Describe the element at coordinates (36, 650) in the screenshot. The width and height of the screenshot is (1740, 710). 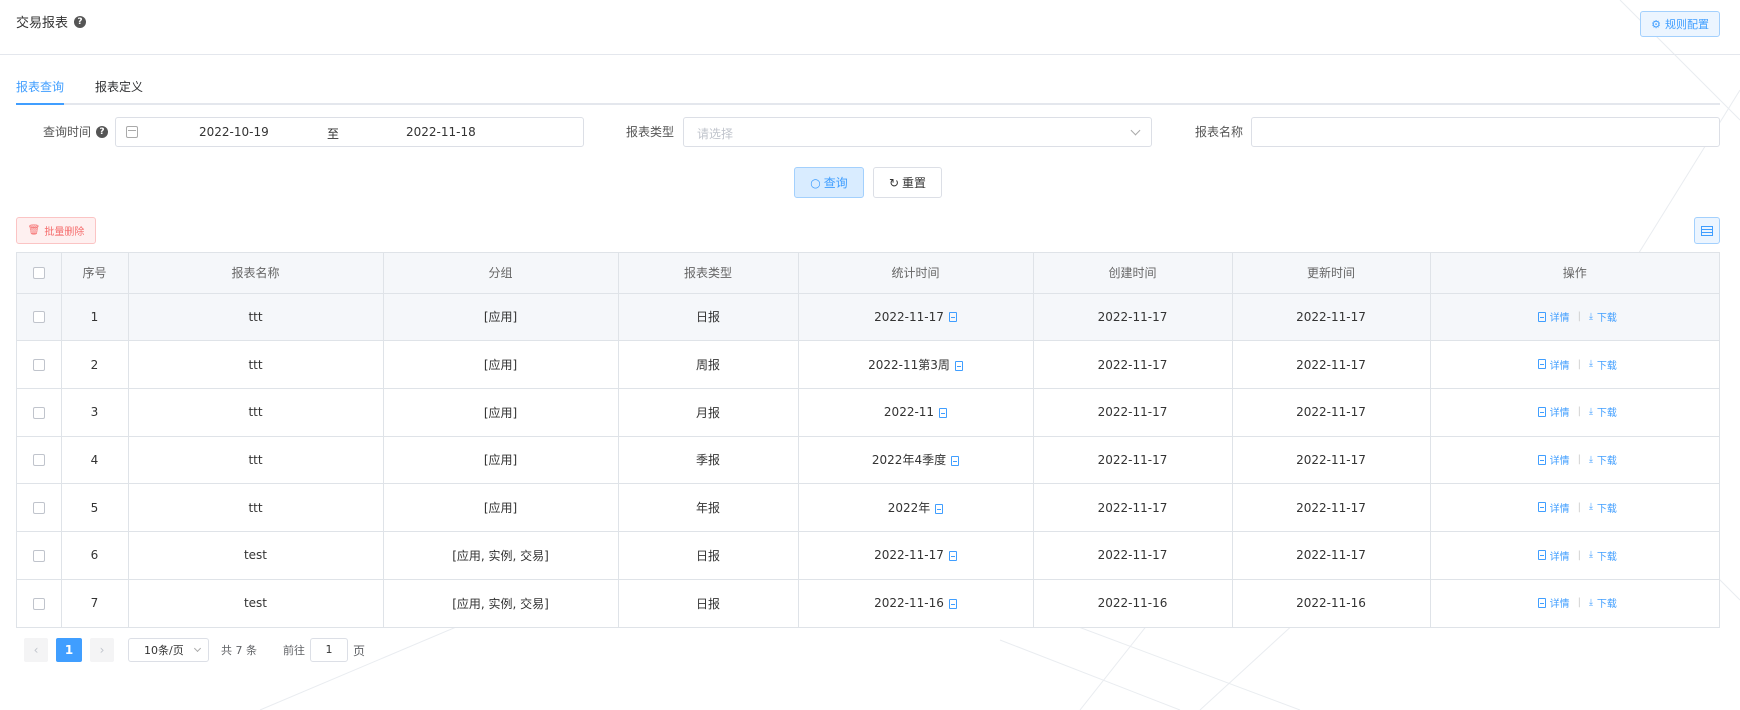
I see `prev-page-button: ‹` at that location.